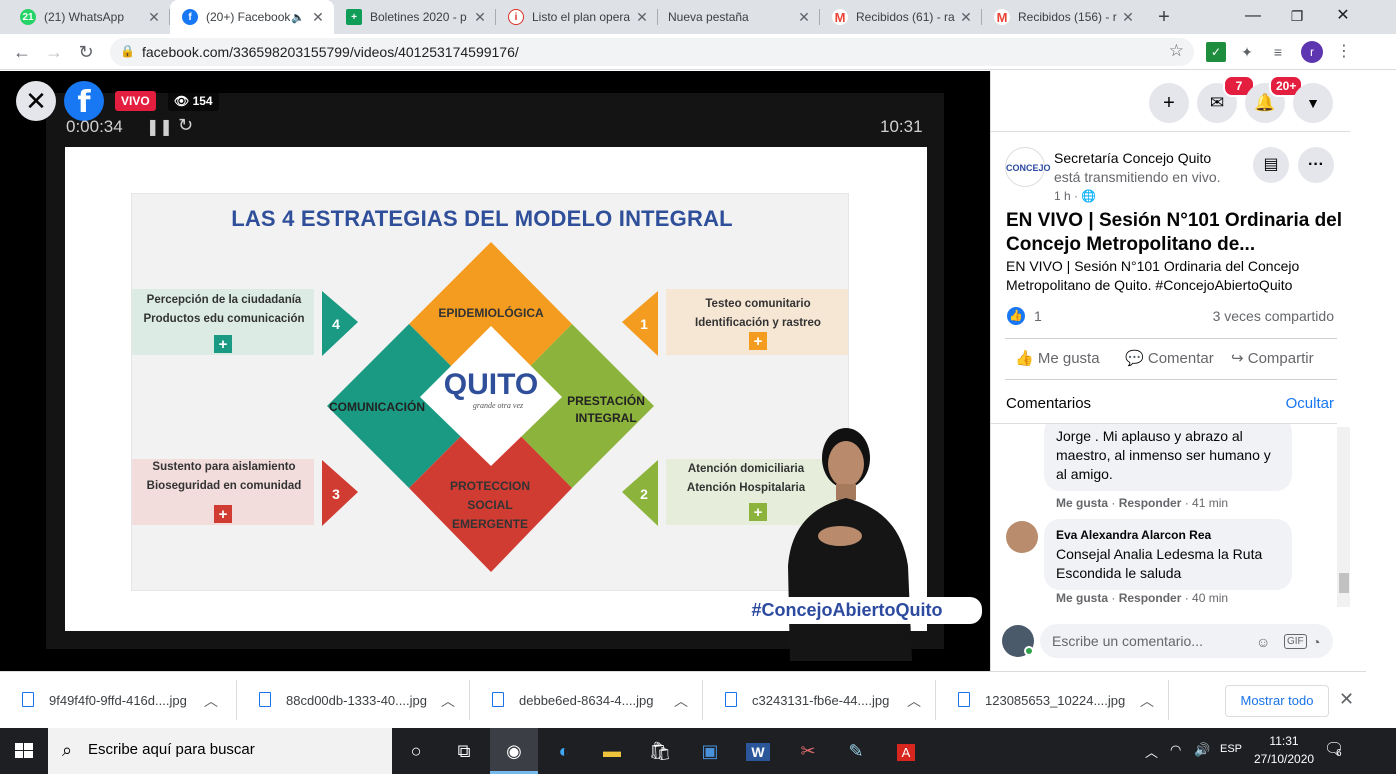 This screenshot has height=774, width=1396. Describe the element at coordinates (514, 751) in the screenshot. I see `chrome-icon: ◉` at that location.